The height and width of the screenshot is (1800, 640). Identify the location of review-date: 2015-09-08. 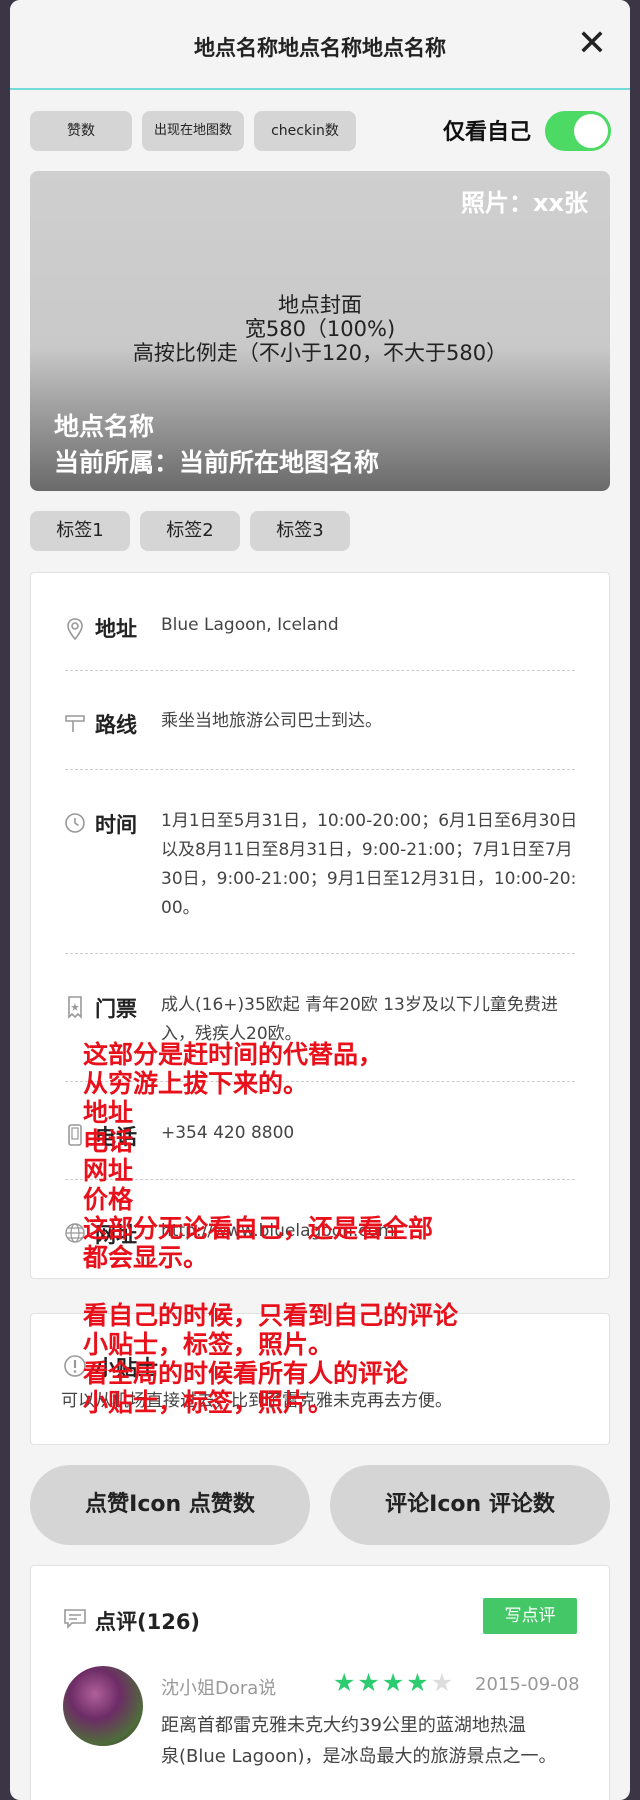
(527, 1684).